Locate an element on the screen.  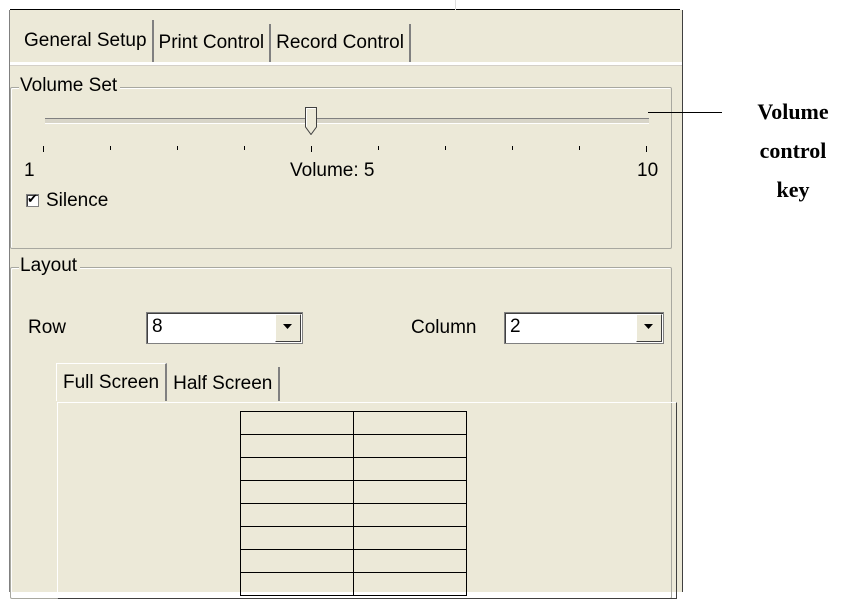
tab-half-screen: Half Screen is located at coordinates (224, 384).